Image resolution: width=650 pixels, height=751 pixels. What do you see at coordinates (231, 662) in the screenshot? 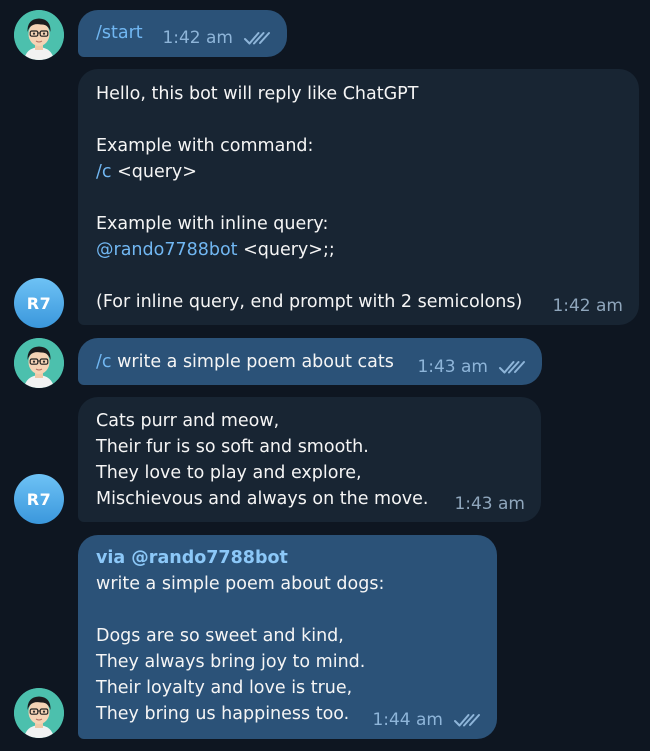
I see `message-line: They always bring joy to mind.` at bounding box center [231, 662].